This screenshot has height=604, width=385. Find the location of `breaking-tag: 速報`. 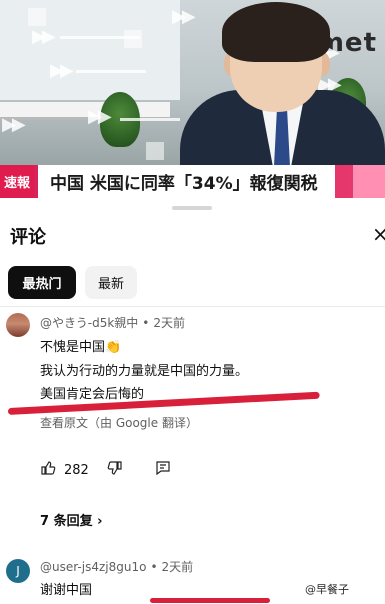

breaking-tag: 速報 is located at coordinates (17, 181).